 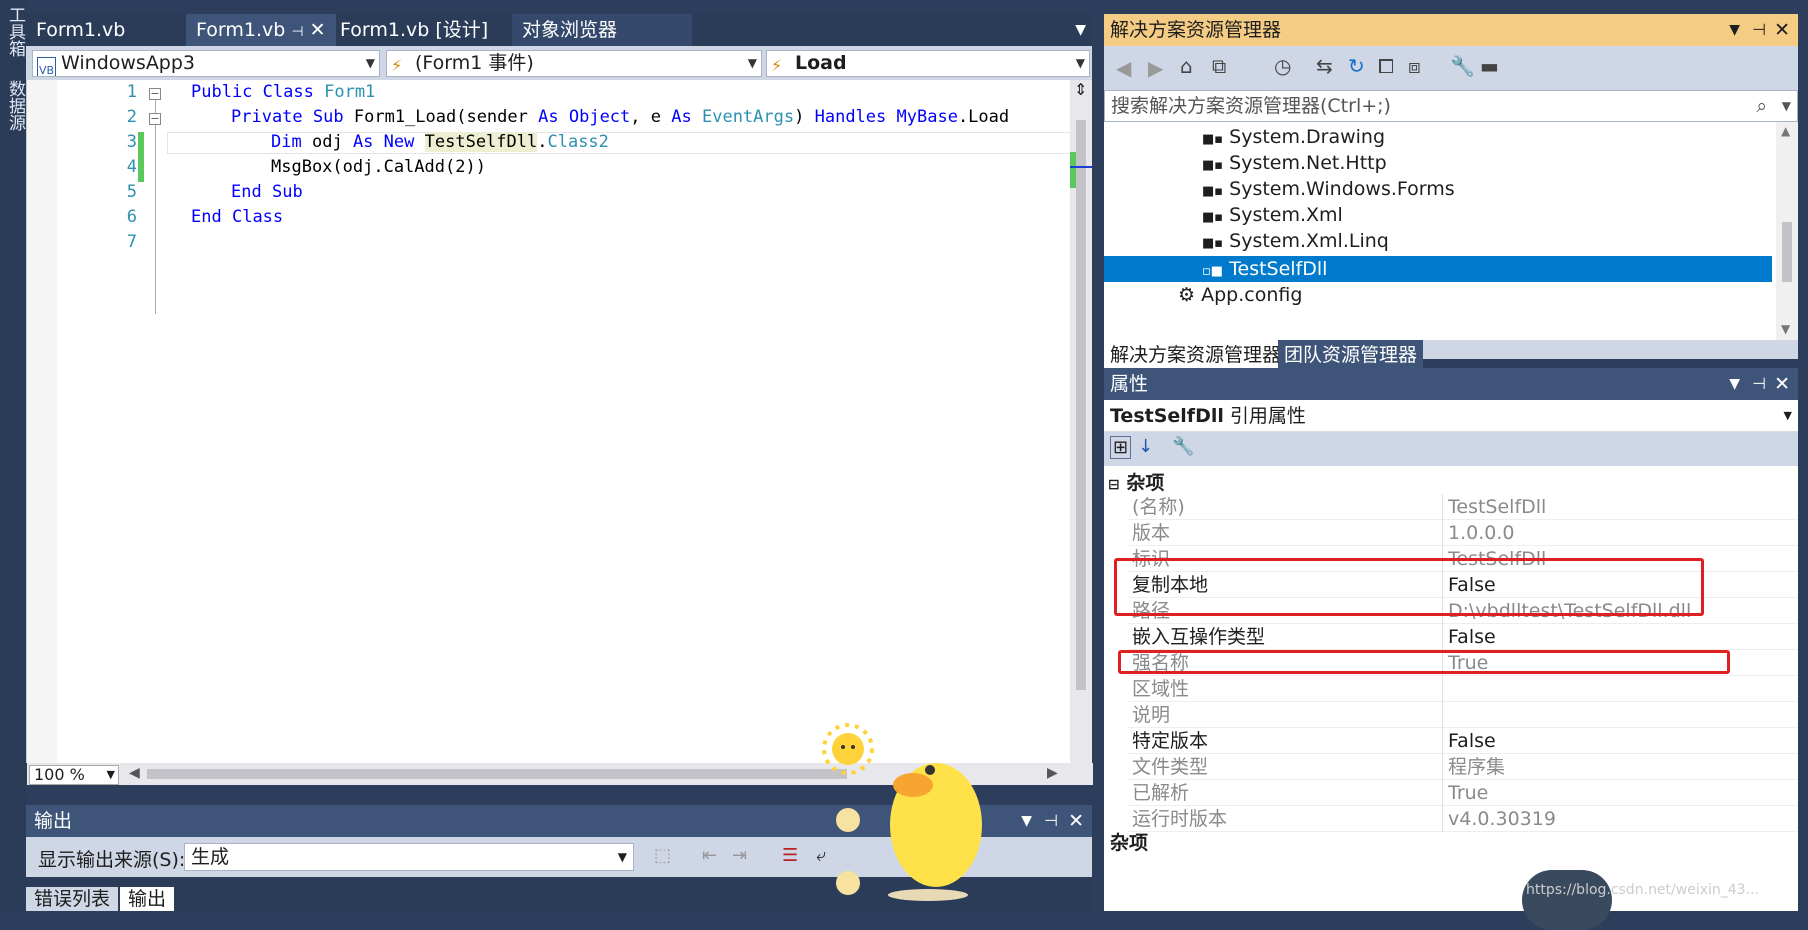 I want to click on property-row: (名称) TestSelfDll, so click(x=1463, y=507).